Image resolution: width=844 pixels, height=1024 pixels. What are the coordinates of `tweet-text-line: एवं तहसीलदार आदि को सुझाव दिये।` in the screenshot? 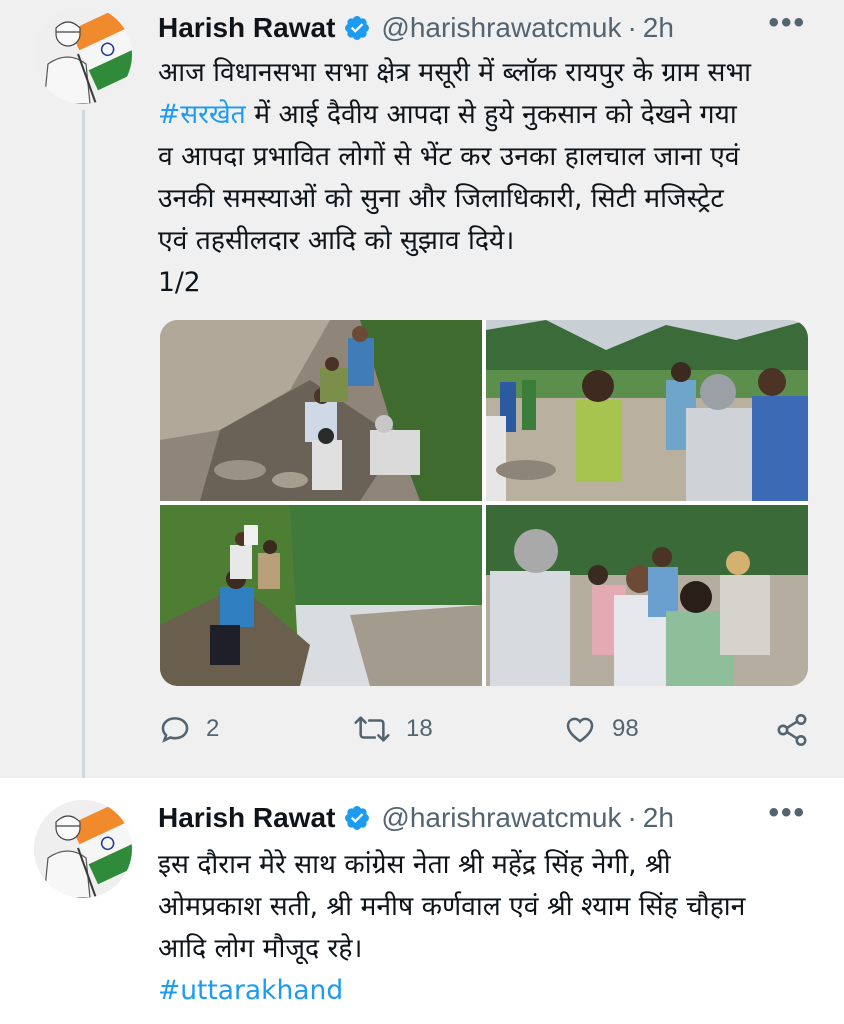 It's located at (336, 240).